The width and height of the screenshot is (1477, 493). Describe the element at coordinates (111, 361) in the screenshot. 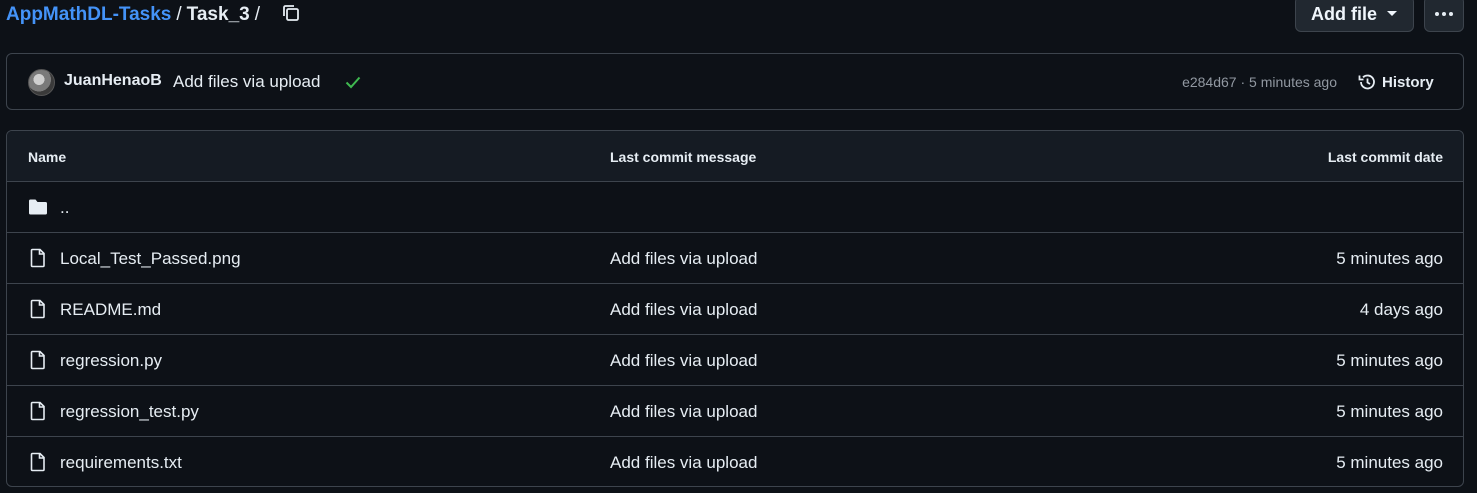

I see `file-name-link: regression.py` at that location.